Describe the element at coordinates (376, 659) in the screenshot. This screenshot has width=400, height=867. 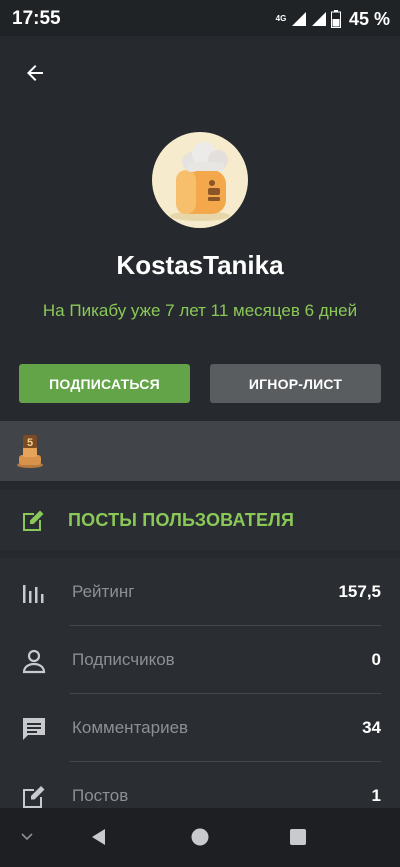
I see `stat-value-subscribers: 0` at that location.